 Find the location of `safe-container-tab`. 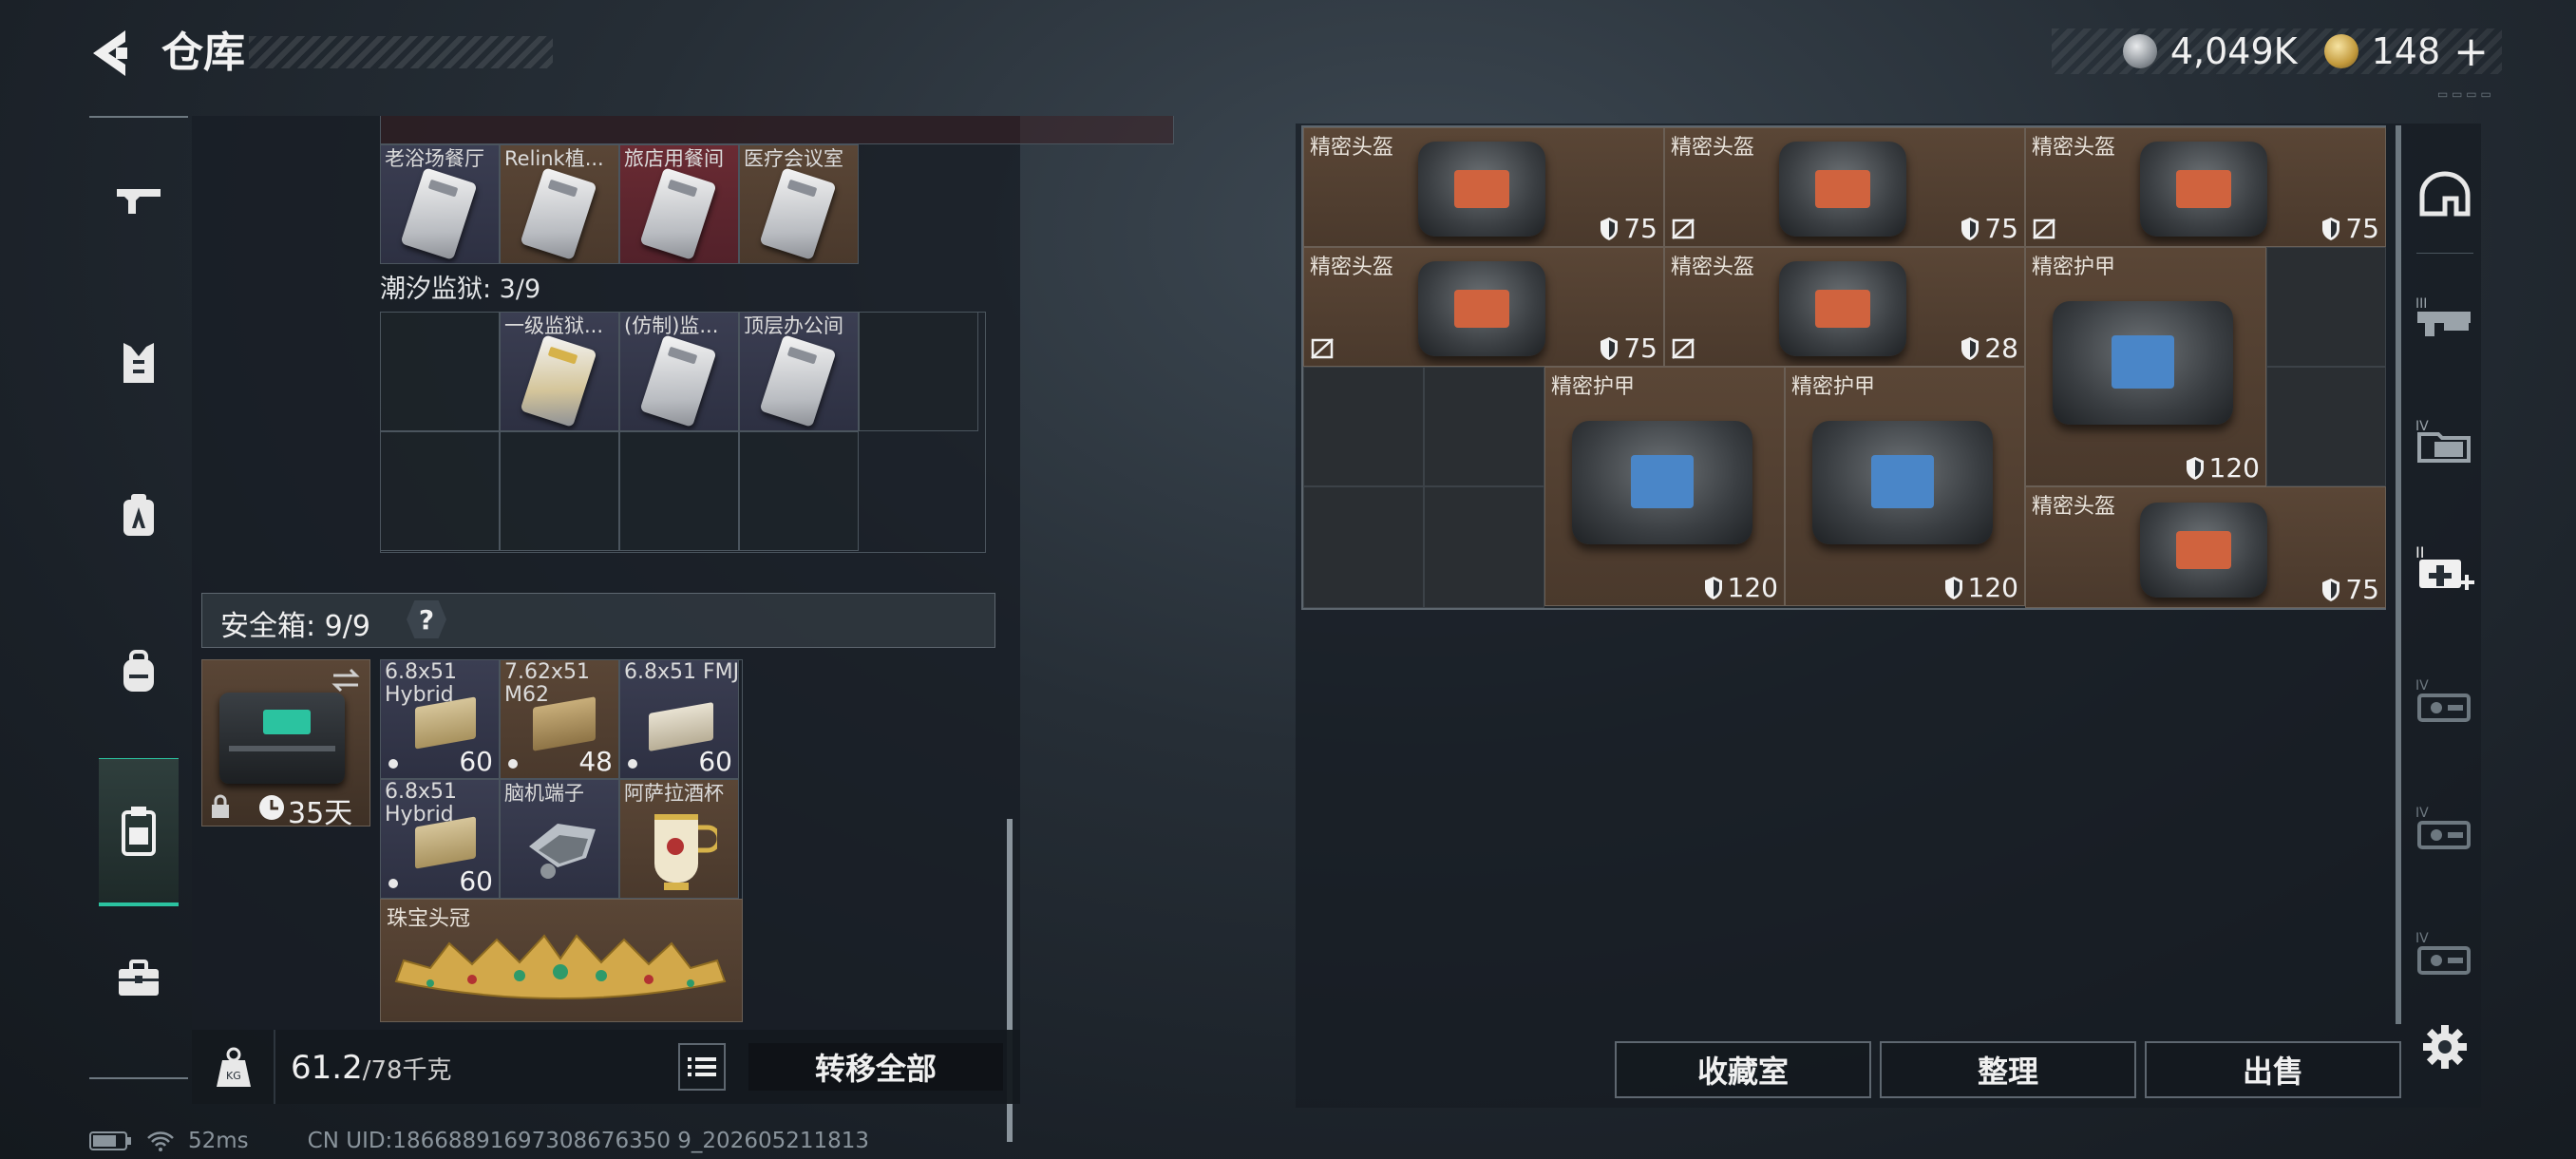

safe-container-tab is located at coordinates (139, 832).